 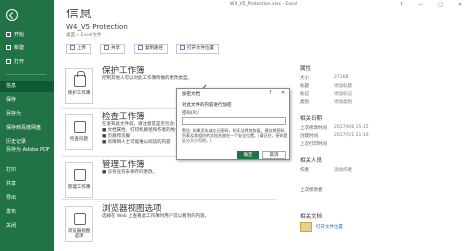 What do you see at coordinates (112, 49) in the screenshot?
I see `share-button: 共享` at bounding box center [112, 49].